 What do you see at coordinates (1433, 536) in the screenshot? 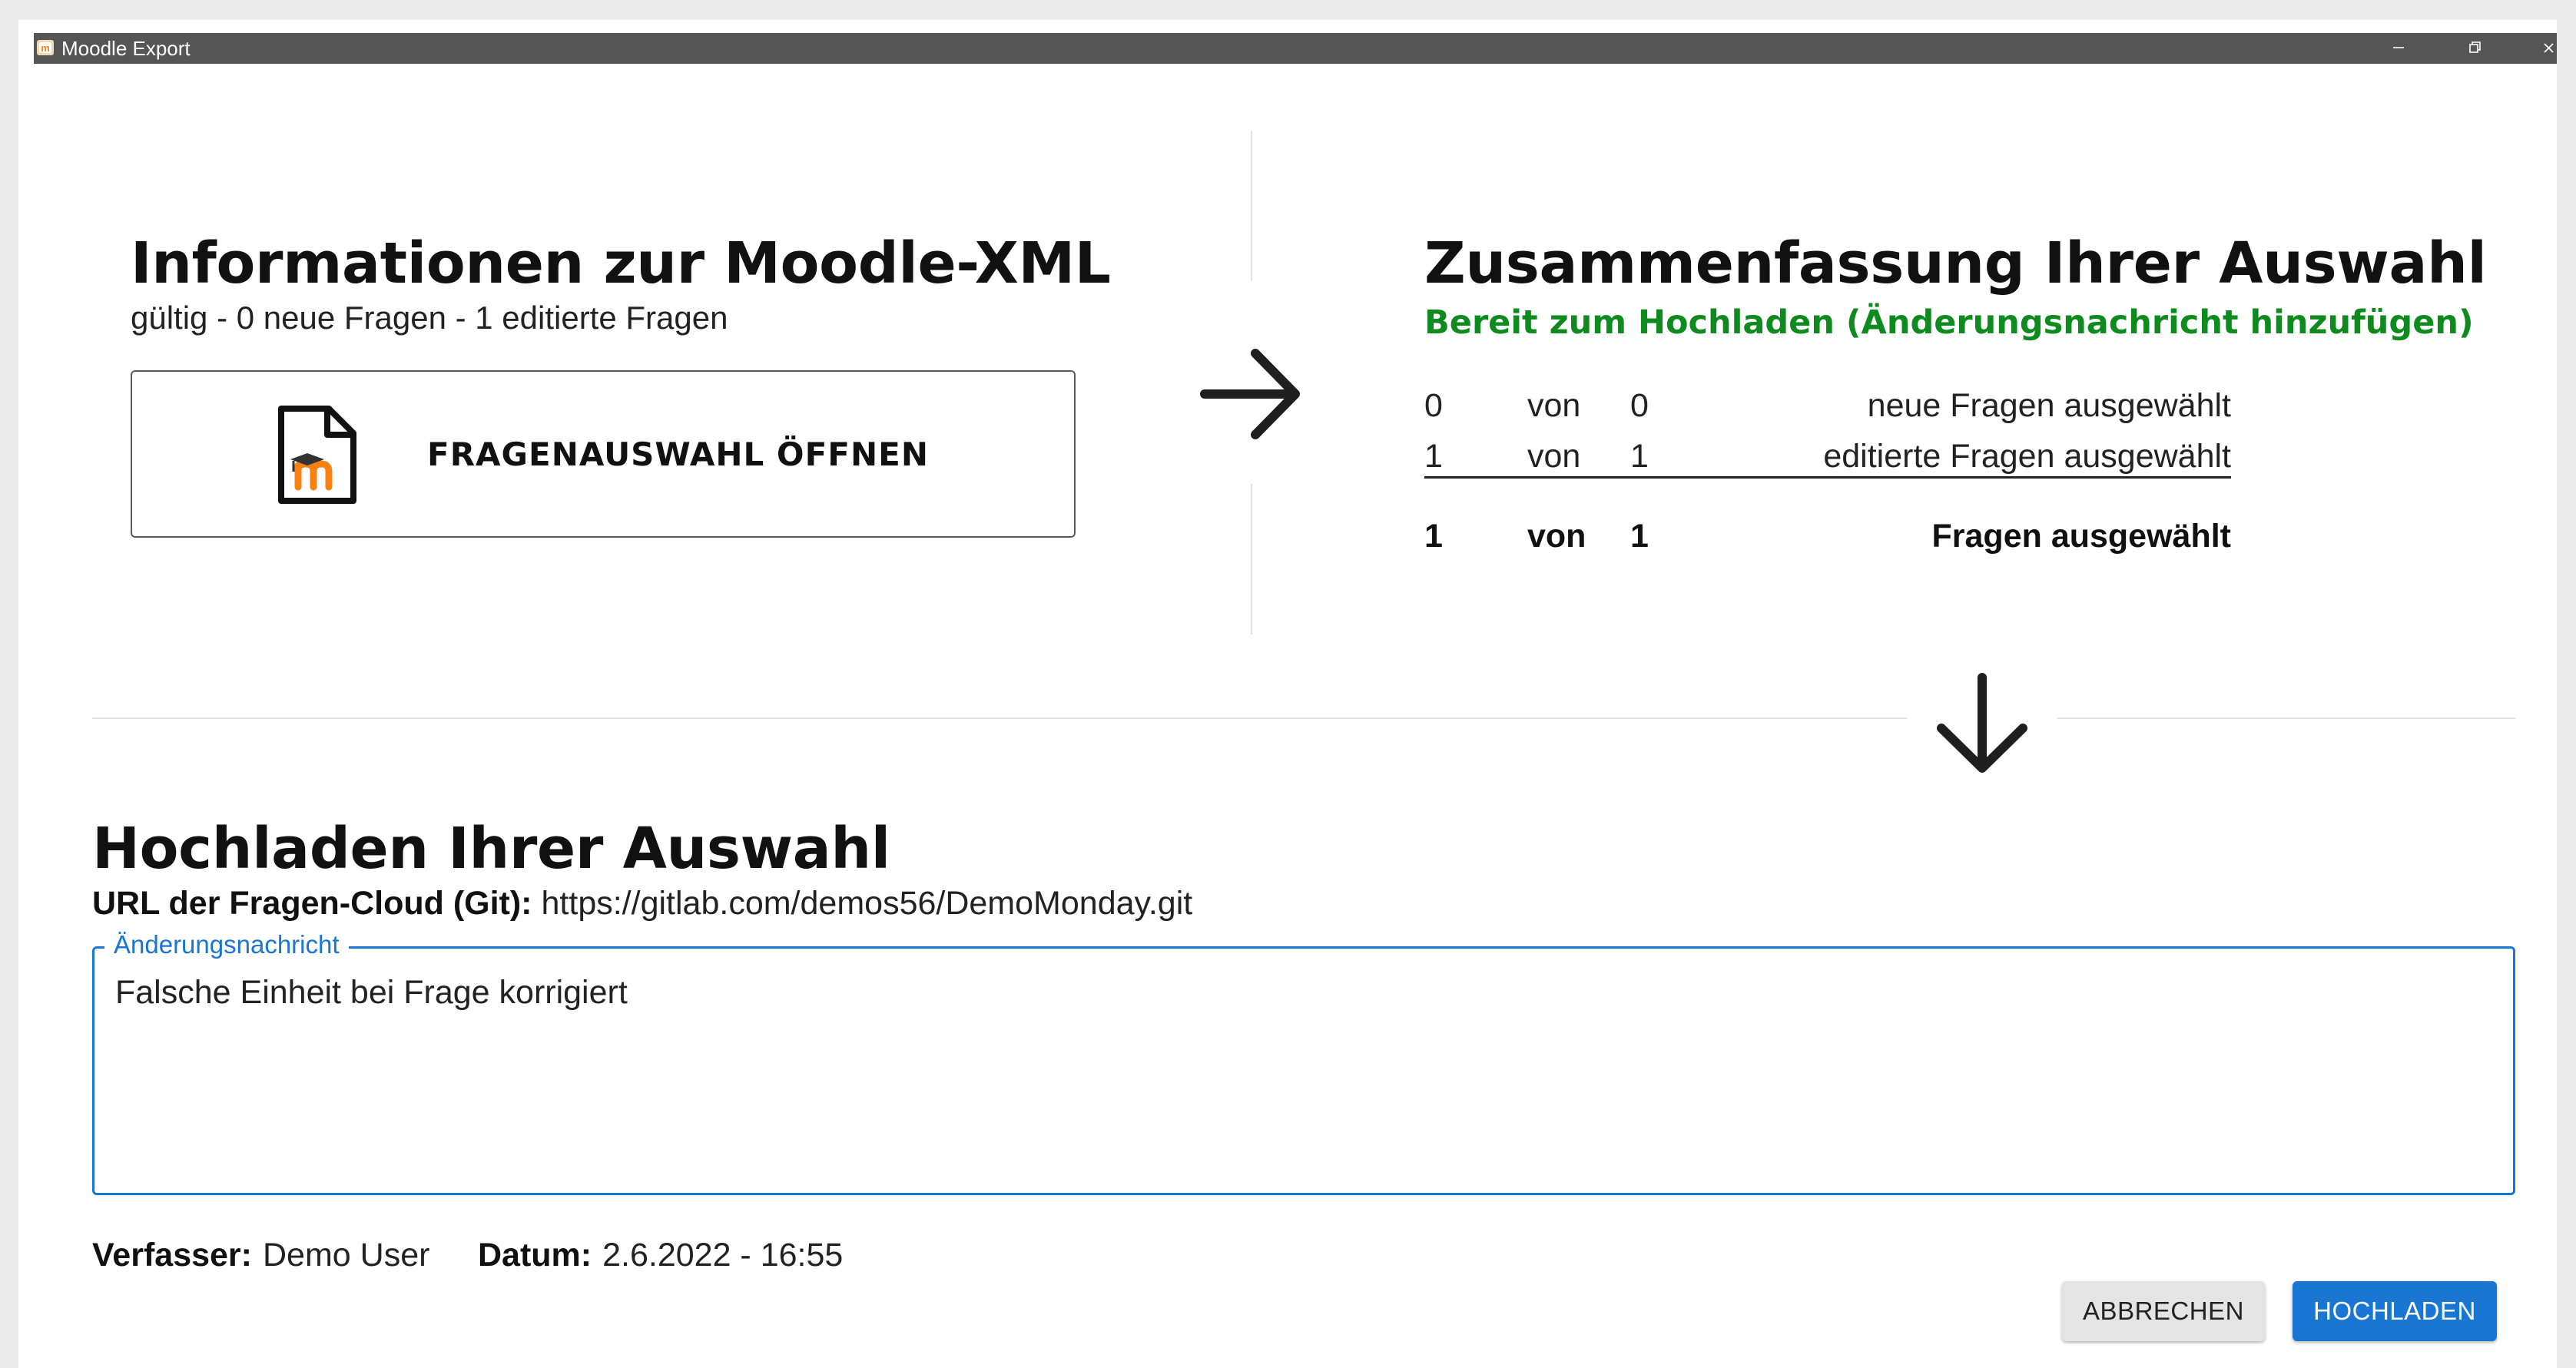
I see `total-selected-count: 1` at bounding box center [1433, 536].